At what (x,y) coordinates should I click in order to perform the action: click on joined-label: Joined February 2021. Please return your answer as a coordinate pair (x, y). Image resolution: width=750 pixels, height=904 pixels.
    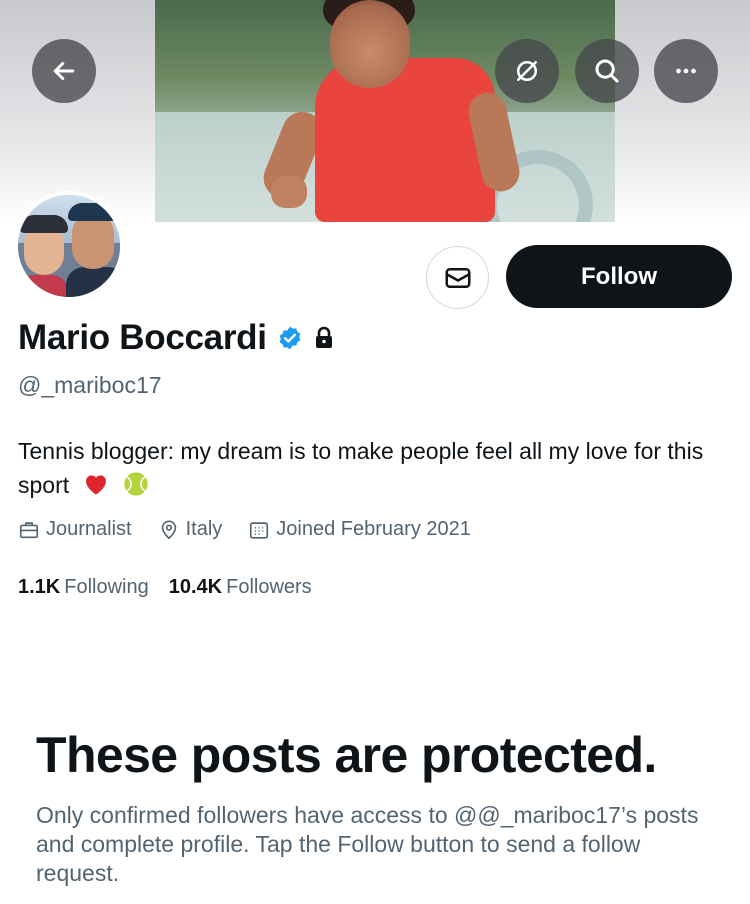
    Looking at the image, I should click on (373, 529).